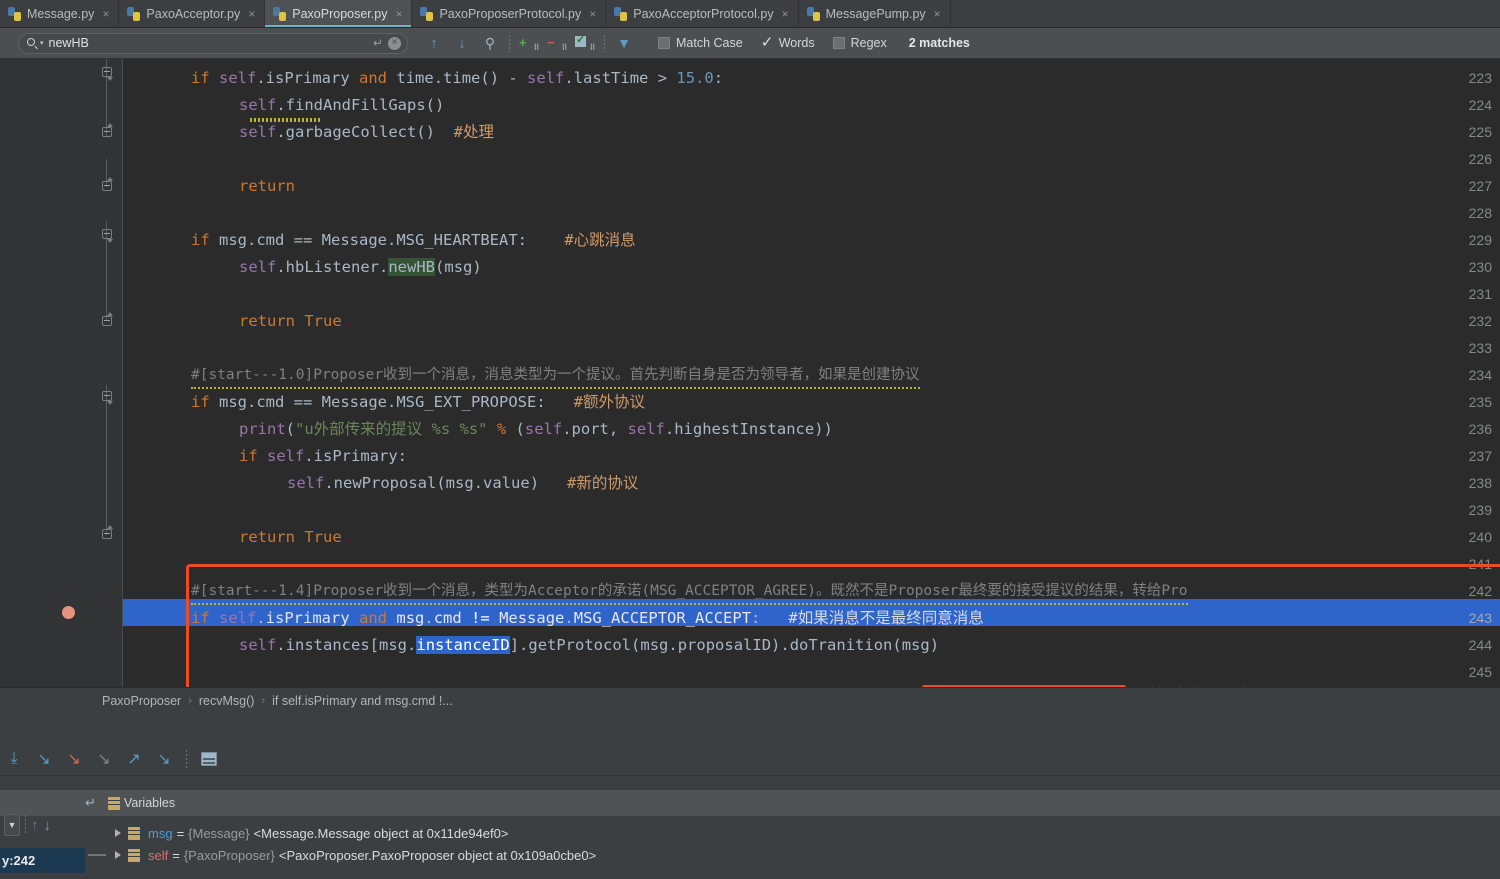 This screenshot has width=1500, height=879. Describe the element at coordinates (339, 13) in the screenshot. I see `tab-PaxoProposer.py: PaxoProposer.py ×` at that location.